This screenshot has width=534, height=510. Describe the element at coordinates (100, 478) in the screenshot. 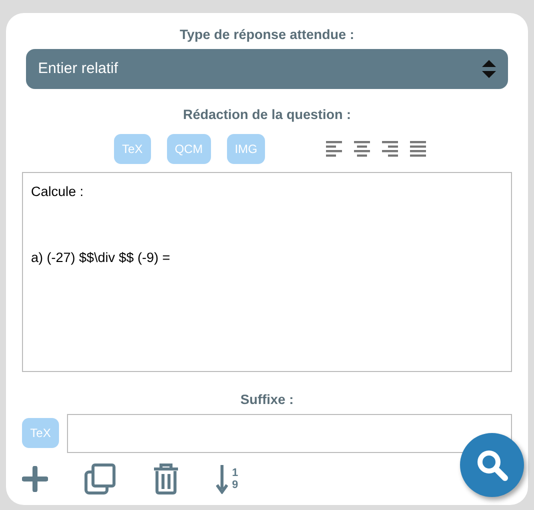

I see `copy-icon` at that location.